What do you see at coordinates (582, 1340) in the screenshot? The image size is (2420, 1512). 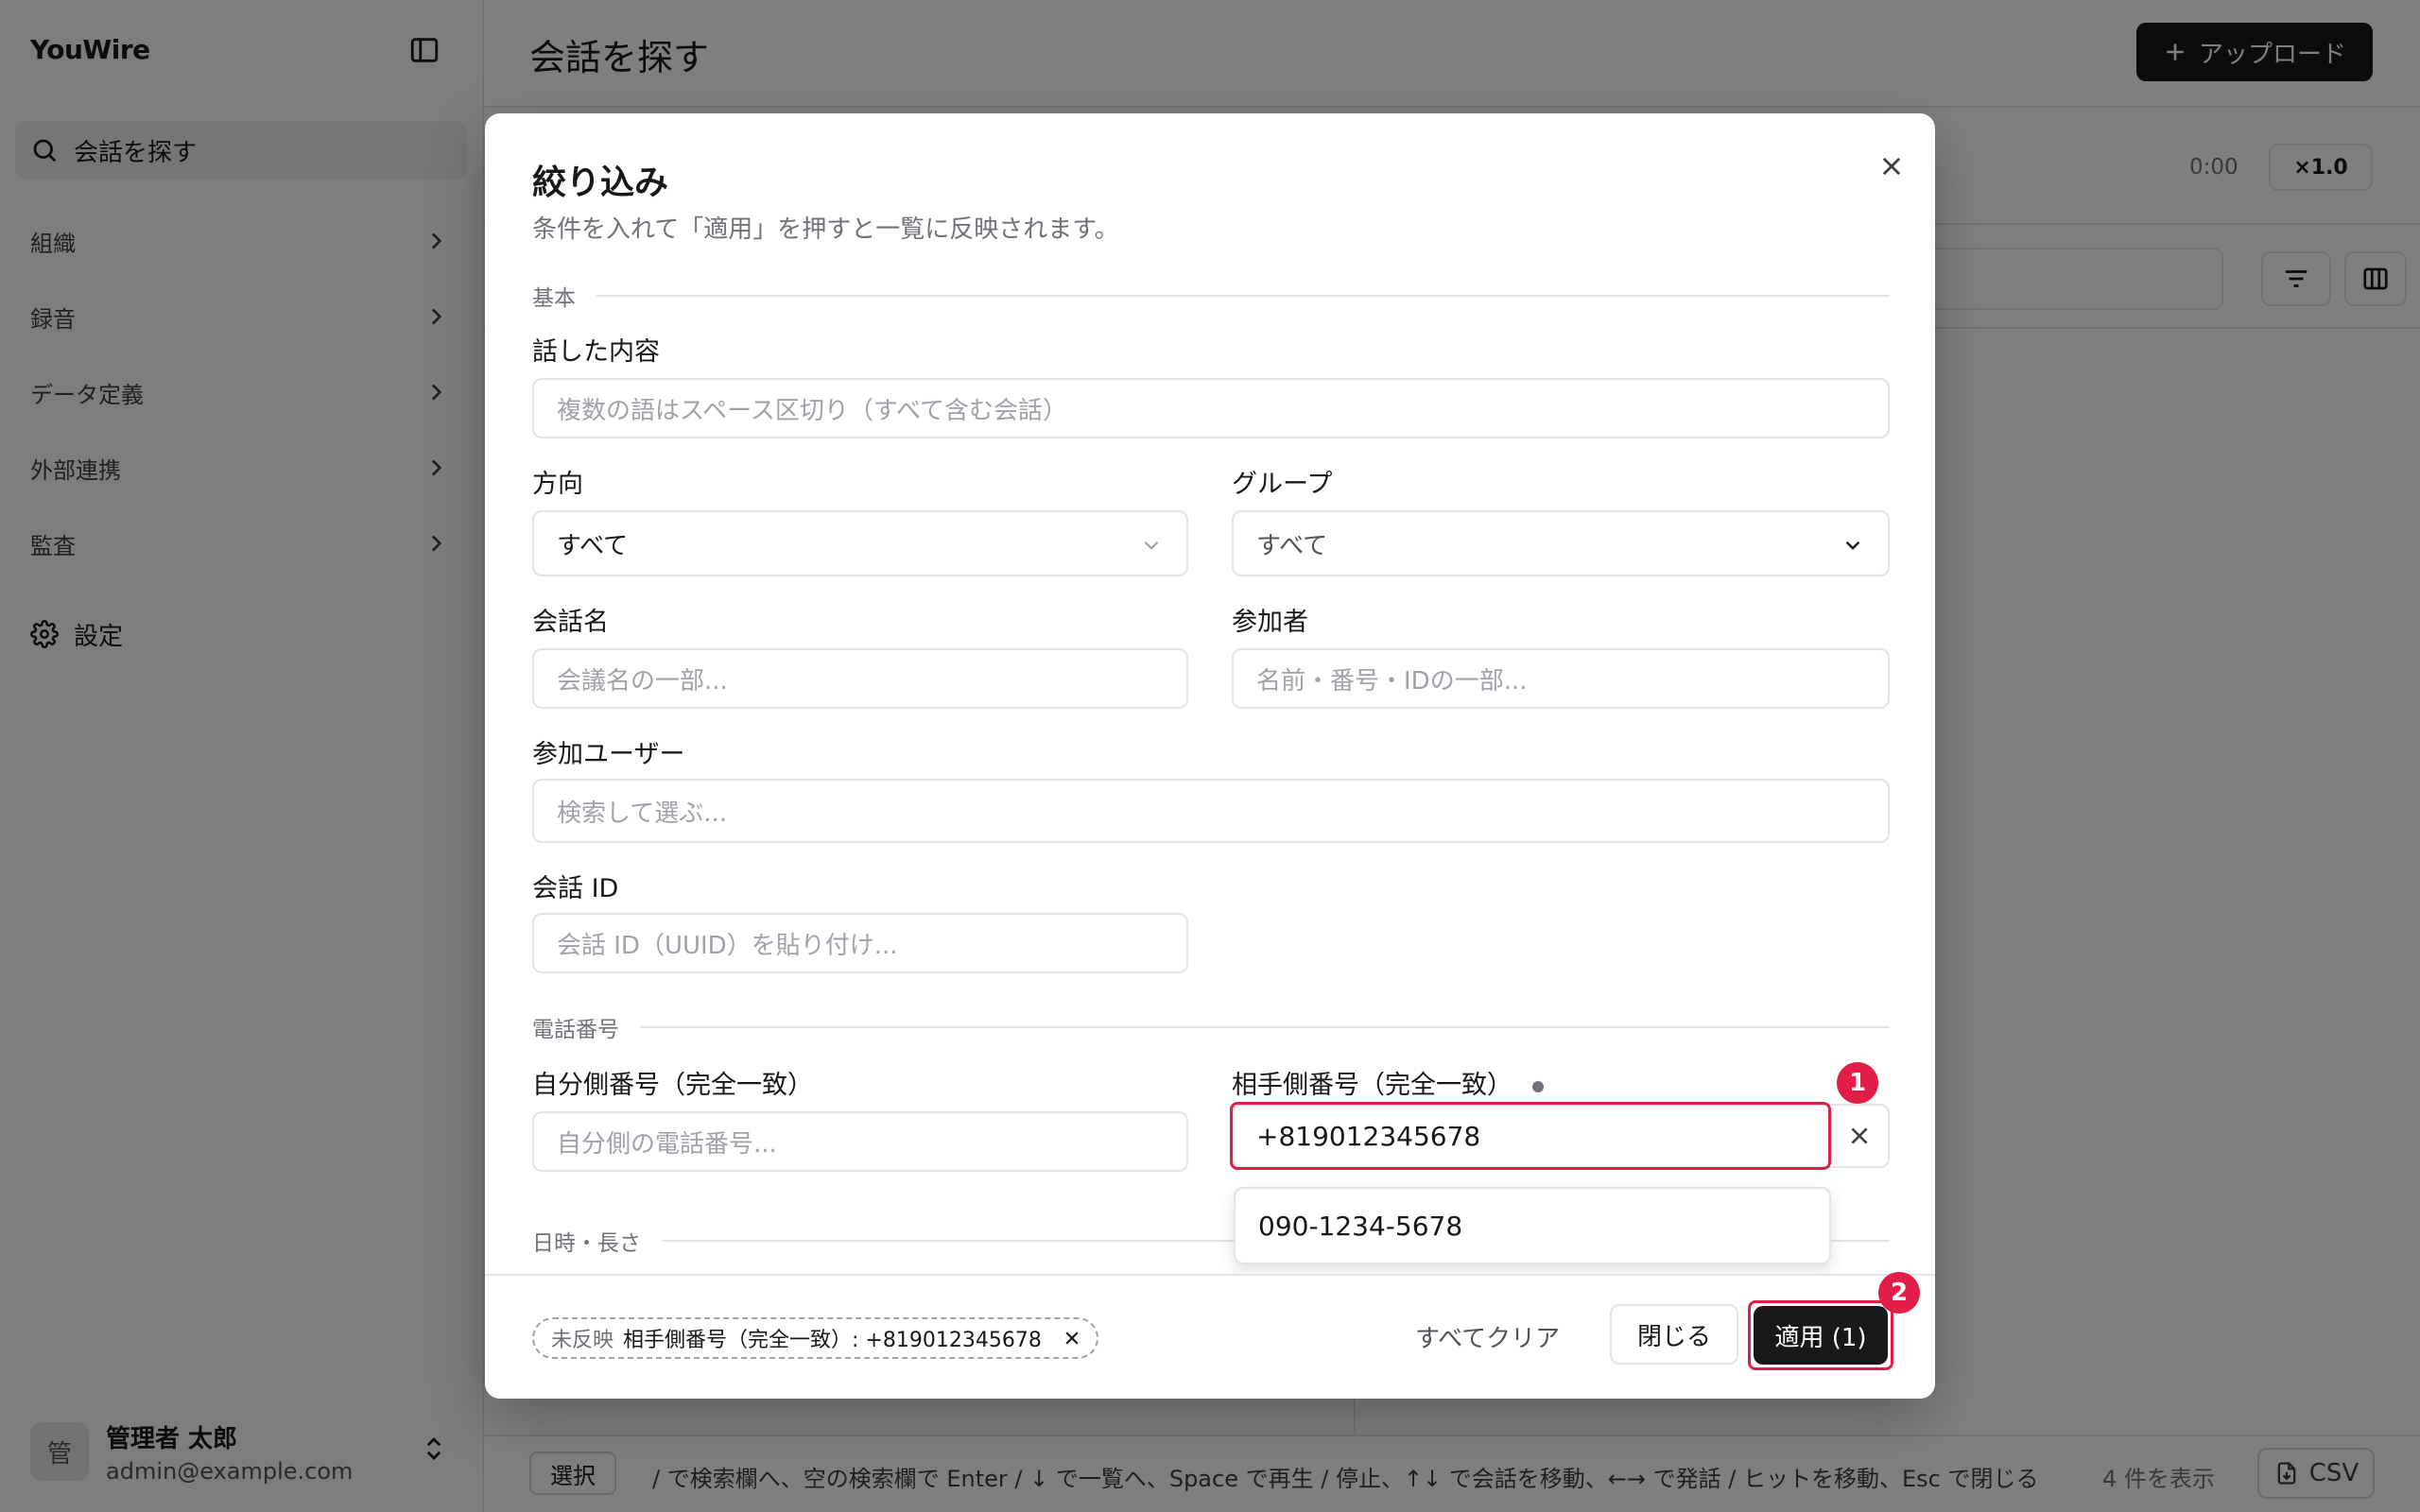 I see `pending-prefix: 未反映` at bounding box center [582, 1340].